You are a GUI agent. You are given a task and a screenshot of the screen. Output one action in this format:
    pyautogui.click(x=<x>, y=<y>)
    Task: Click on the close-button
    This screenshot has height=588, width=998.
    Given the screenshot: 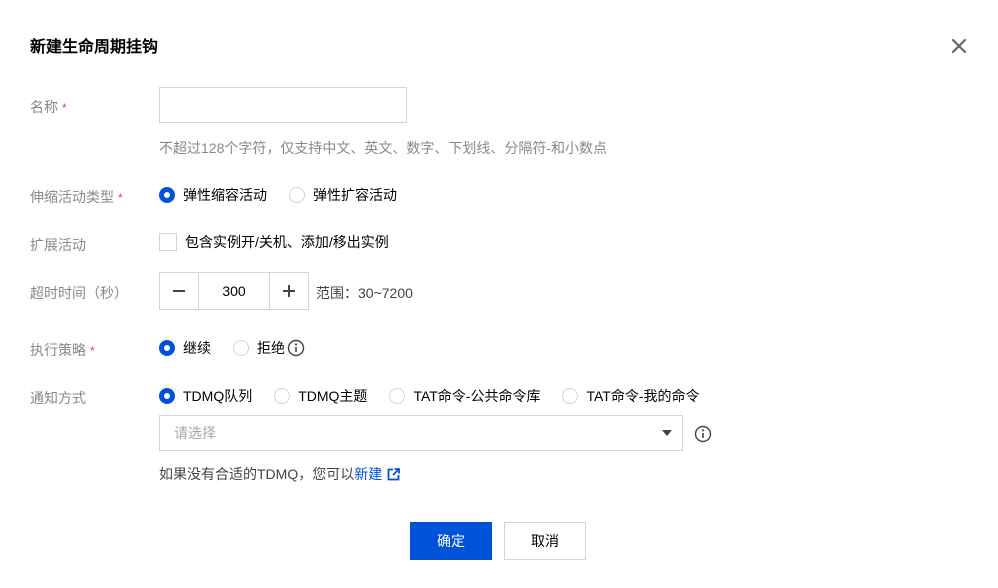 What is the action you would take?
    pyautogui.click(x=959, y=46)
    